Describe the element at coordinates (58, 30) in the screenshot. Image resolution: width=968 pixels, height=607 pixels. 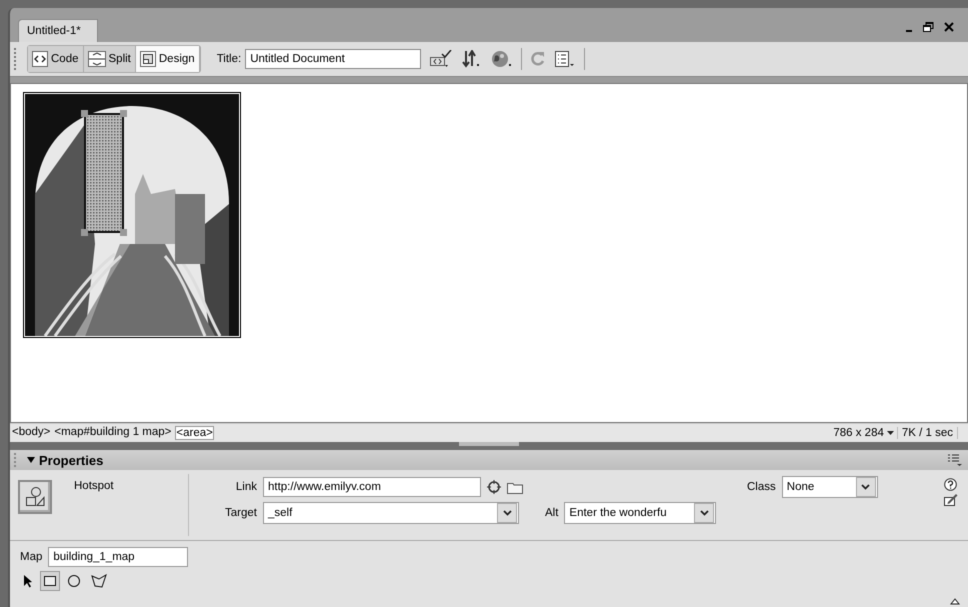
I see `document-tab: Untitled-1*` at that location.